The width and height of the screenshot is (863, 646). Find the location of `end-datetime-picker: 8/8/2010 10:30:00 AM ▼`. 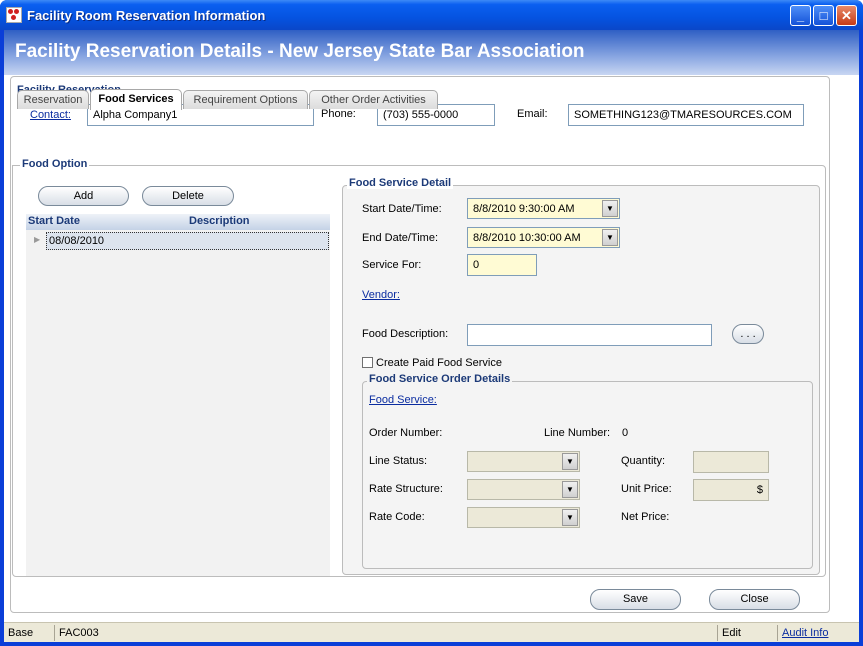

end-datetime-picker: 8/8/2010 10:30:00 AM ▼ is located at coordinates (543, 237).